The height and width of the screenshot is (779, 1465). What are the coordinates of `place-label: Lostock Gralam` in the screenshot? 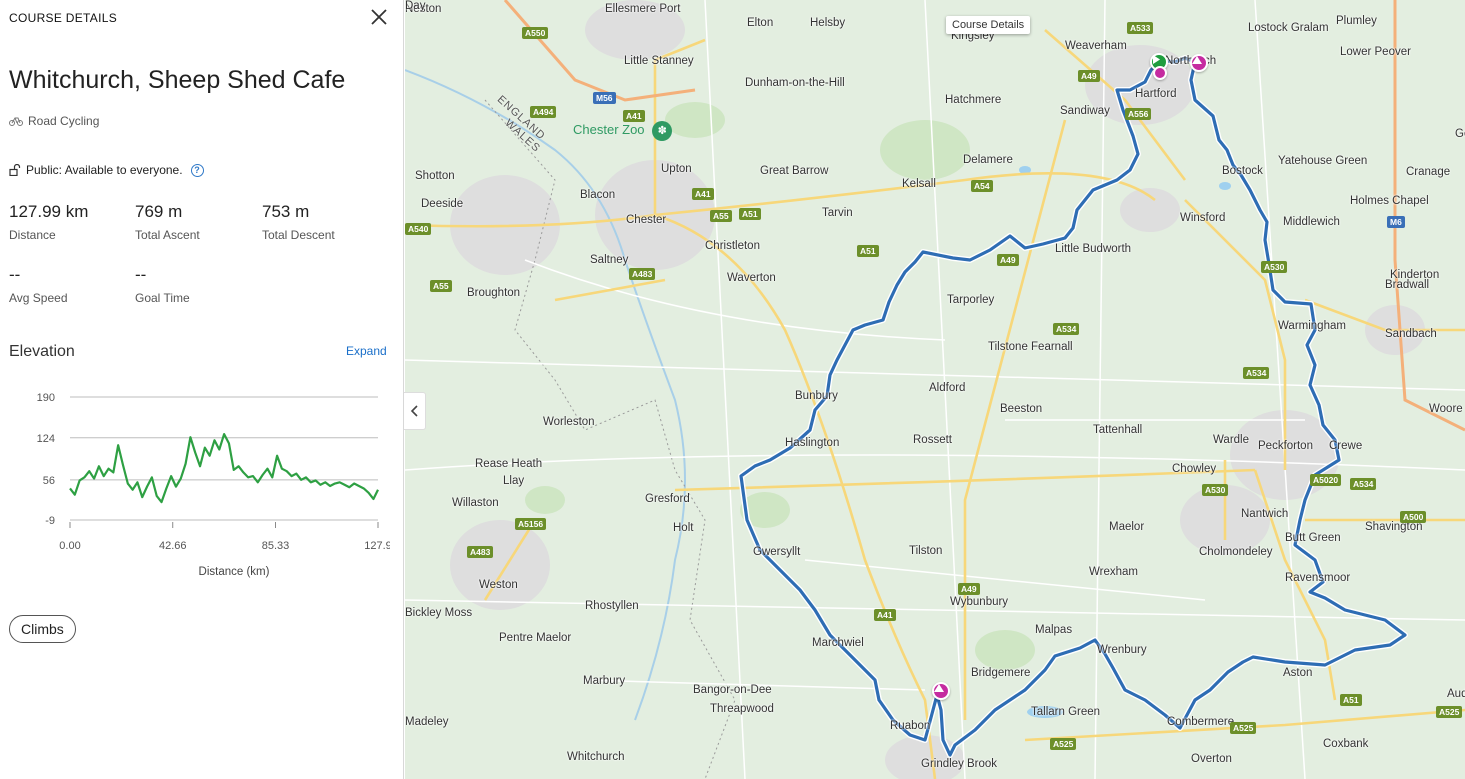 It's located at (1288, 28).